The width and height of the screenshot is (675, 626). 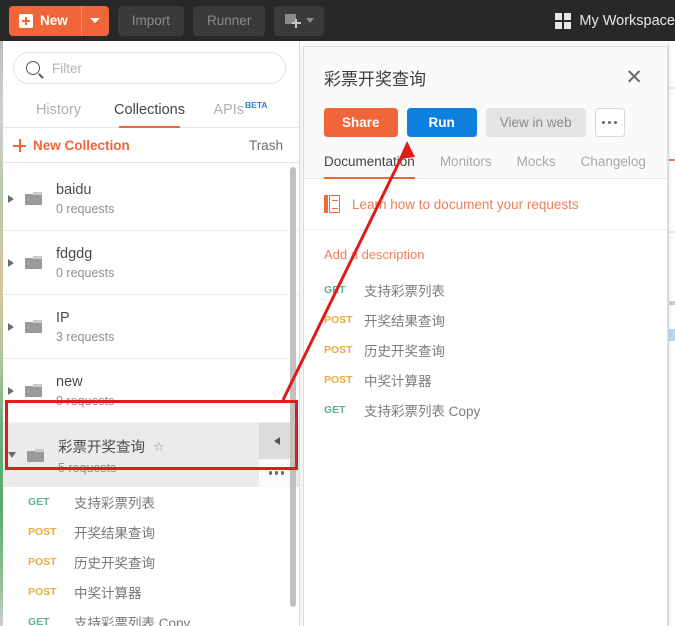 I want to click on trash-button: Trash, so click(x=266, y=145).